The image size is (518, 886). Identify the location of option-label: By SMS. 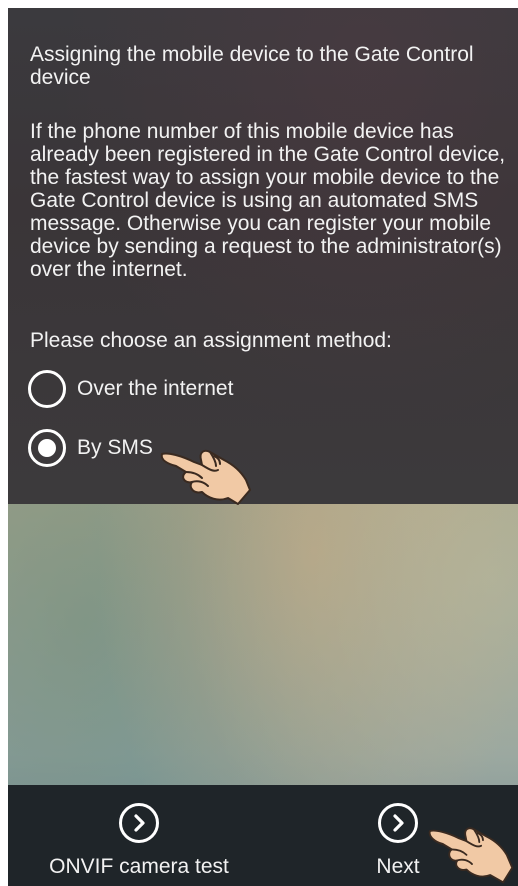
(115, 447).